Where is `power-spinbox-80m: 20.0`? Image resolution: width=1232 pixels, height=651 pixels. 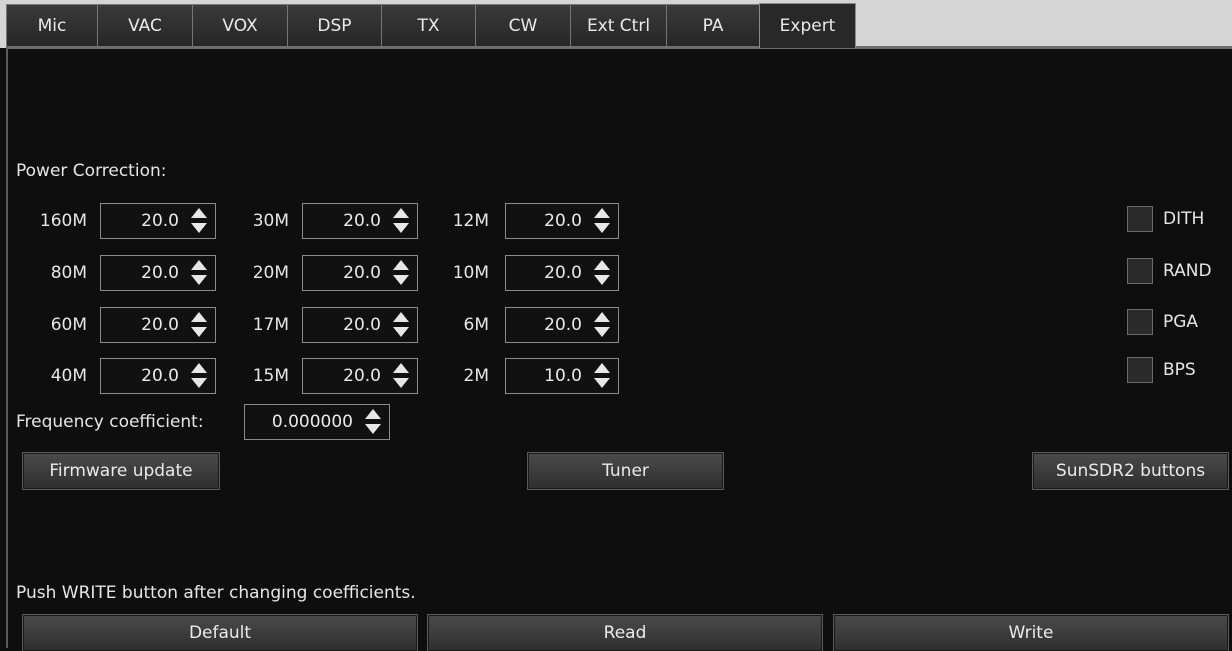 power-spinbox-80m: 20.0 is located at coordinates (158, 273).